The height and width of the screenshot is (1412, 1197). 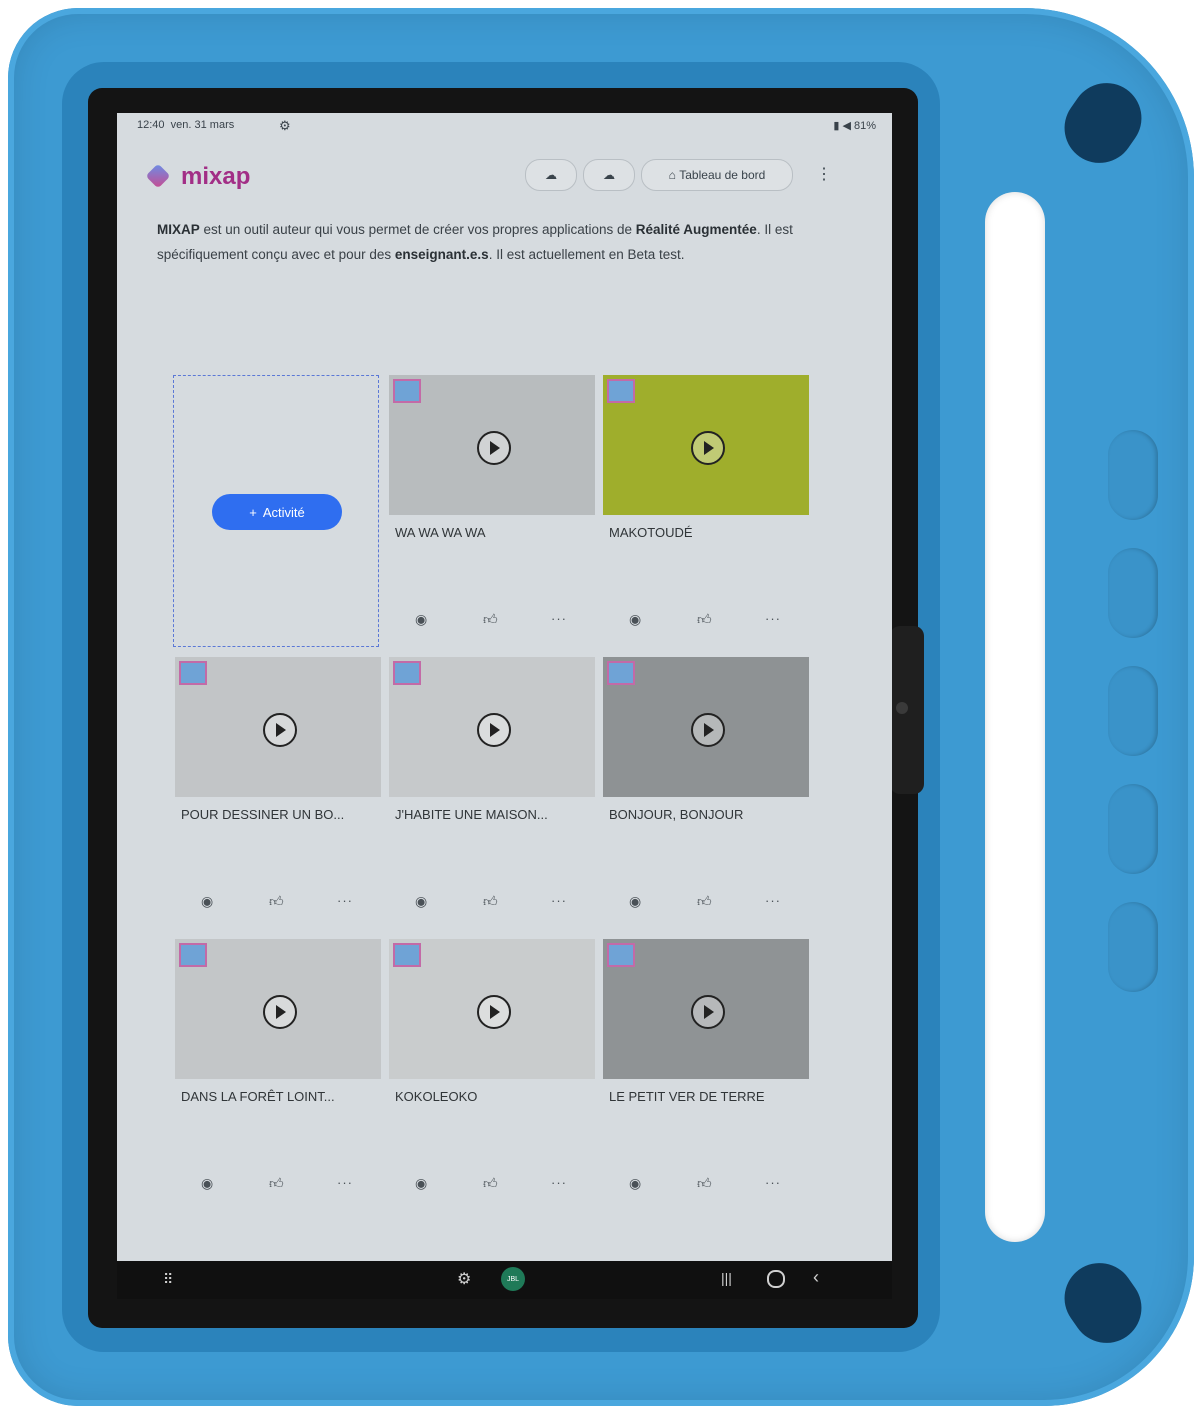 I want to click on add-activity-button: + Activité, so click(x=277, y=512).